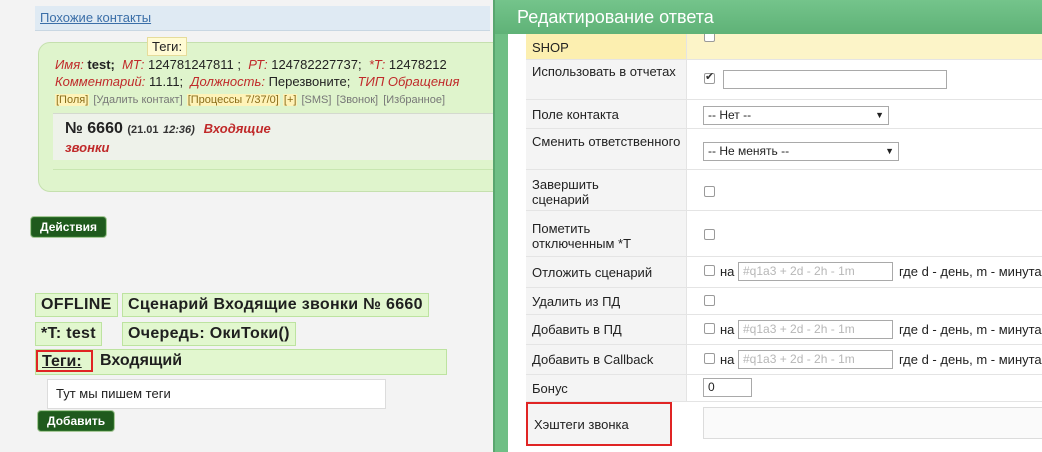  Describe the element at coordinates (76, 305) in the screenshot. I see `status-badge: OFFLINE` at that location.